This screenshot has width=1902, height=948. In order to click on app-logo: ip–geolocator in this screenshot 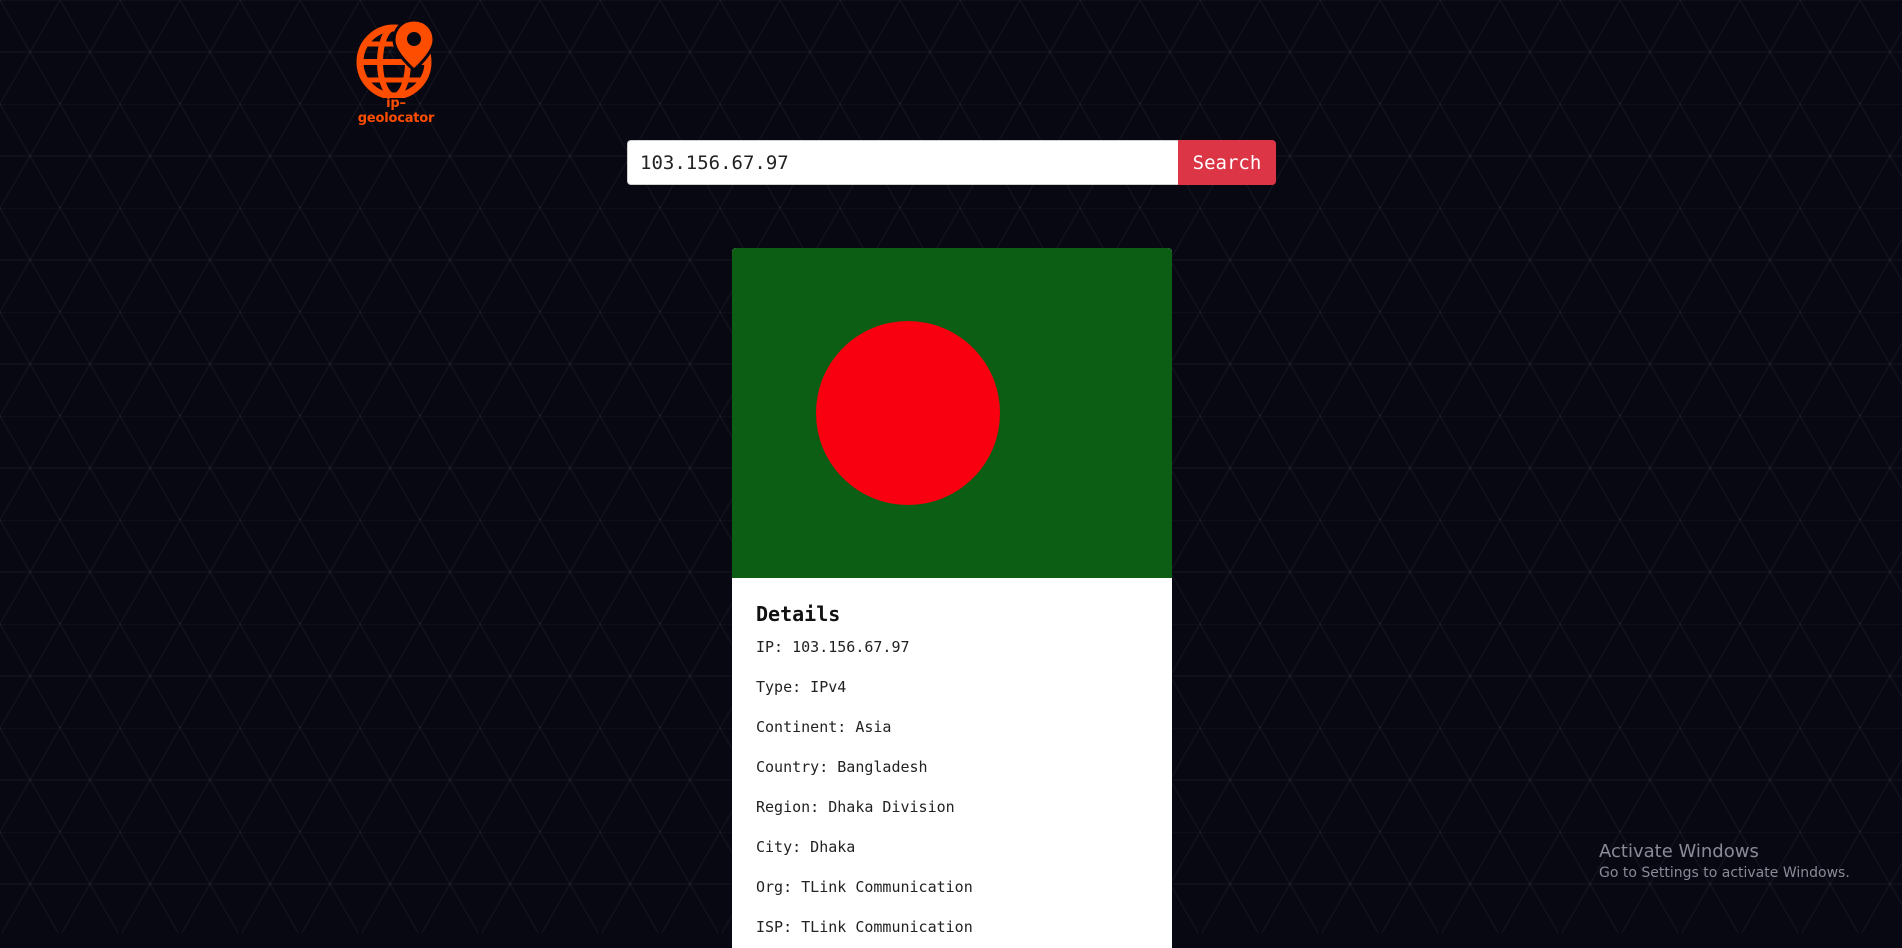, I will do `click(396, 72)`.